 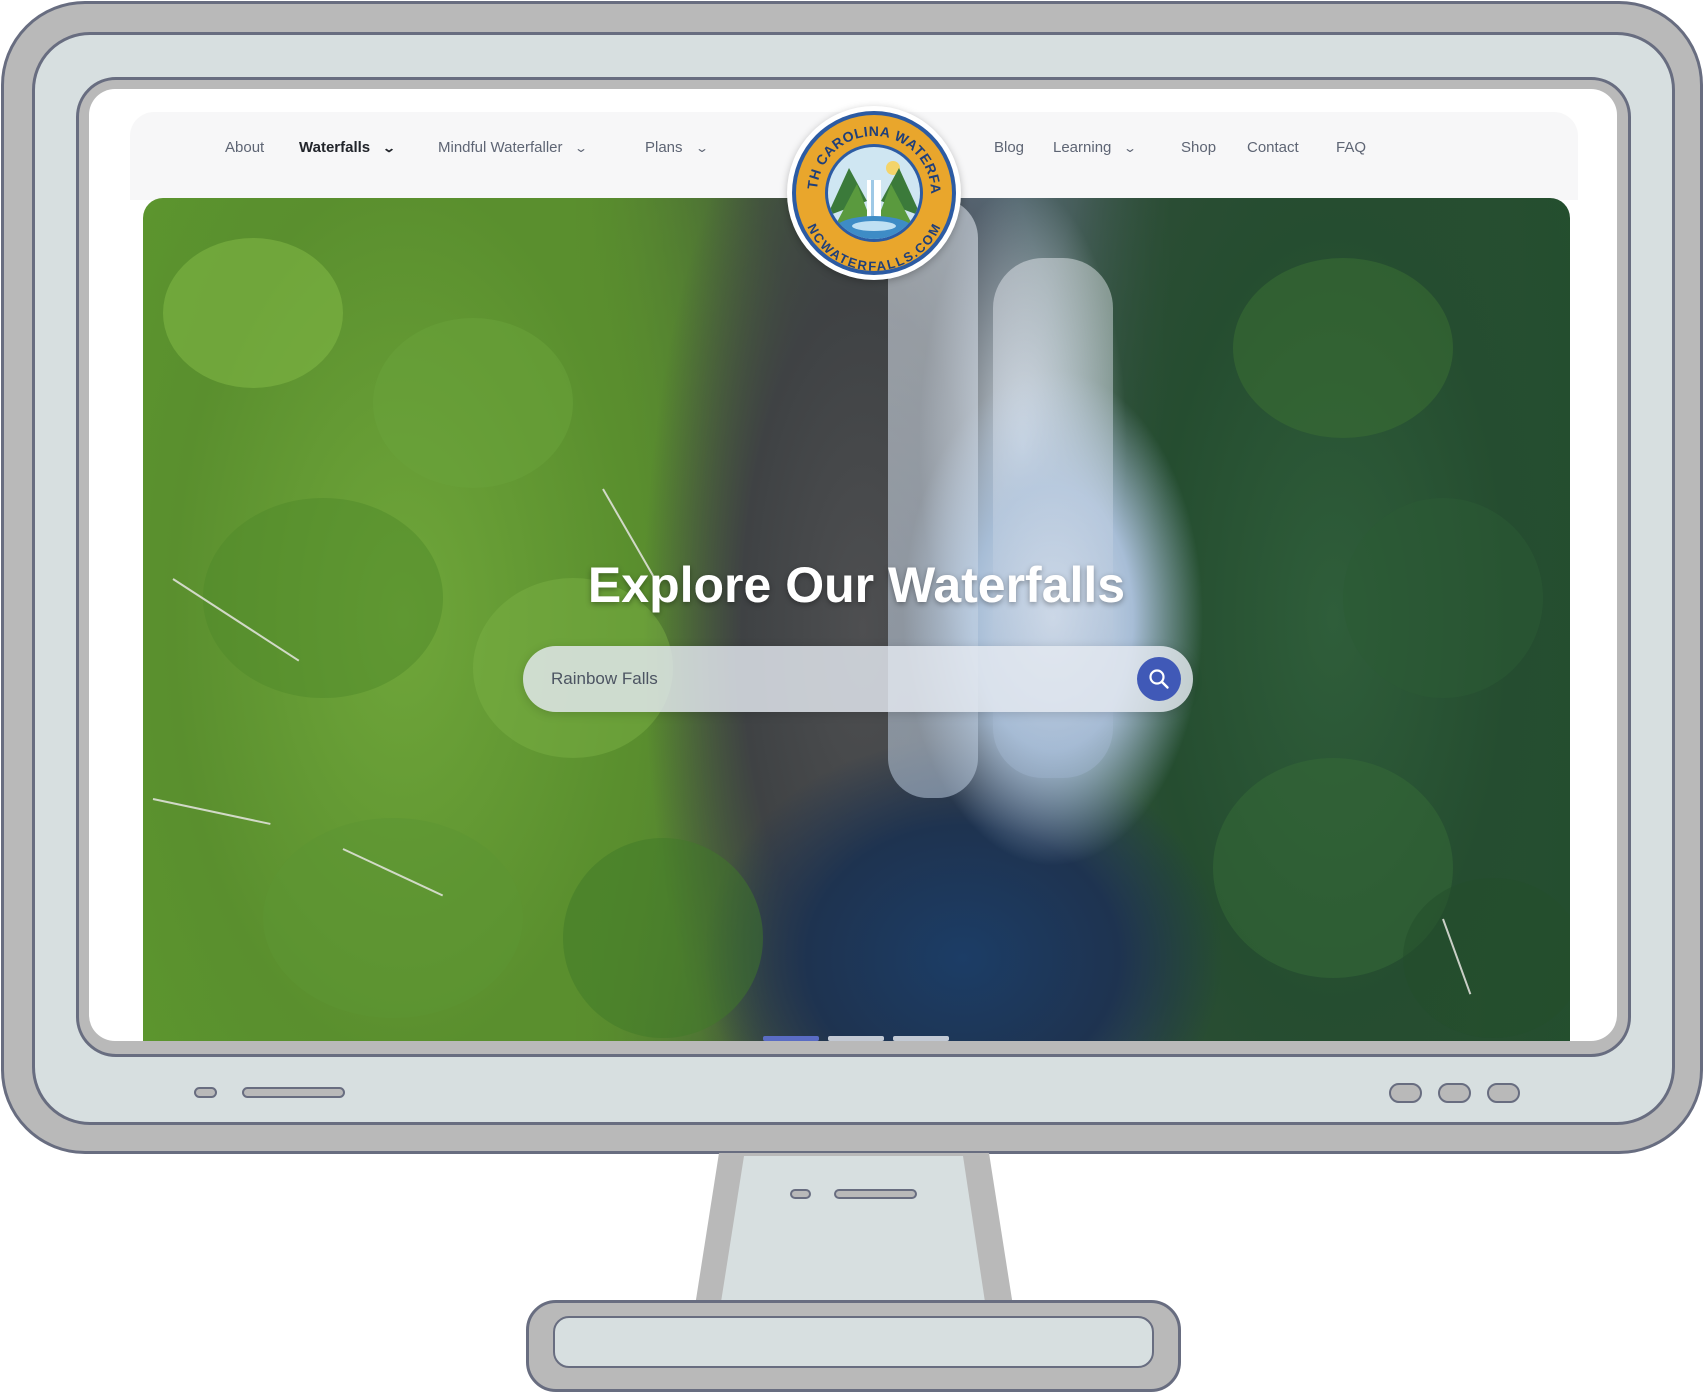 What do you see at coordinates (335, 147) in the screenshot?
I see `nav-label: Waterfalls` at bounding box center [335, 147].